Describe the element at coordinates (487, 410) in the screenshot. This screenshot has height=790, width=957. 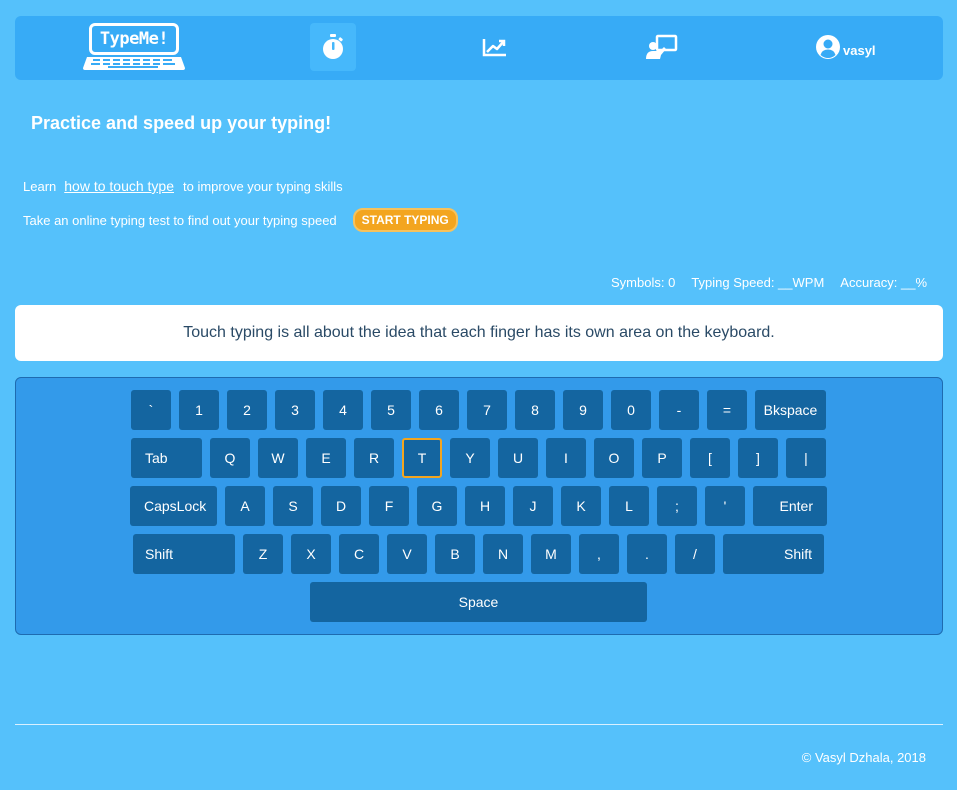
I see `key-7: 7` at that location.